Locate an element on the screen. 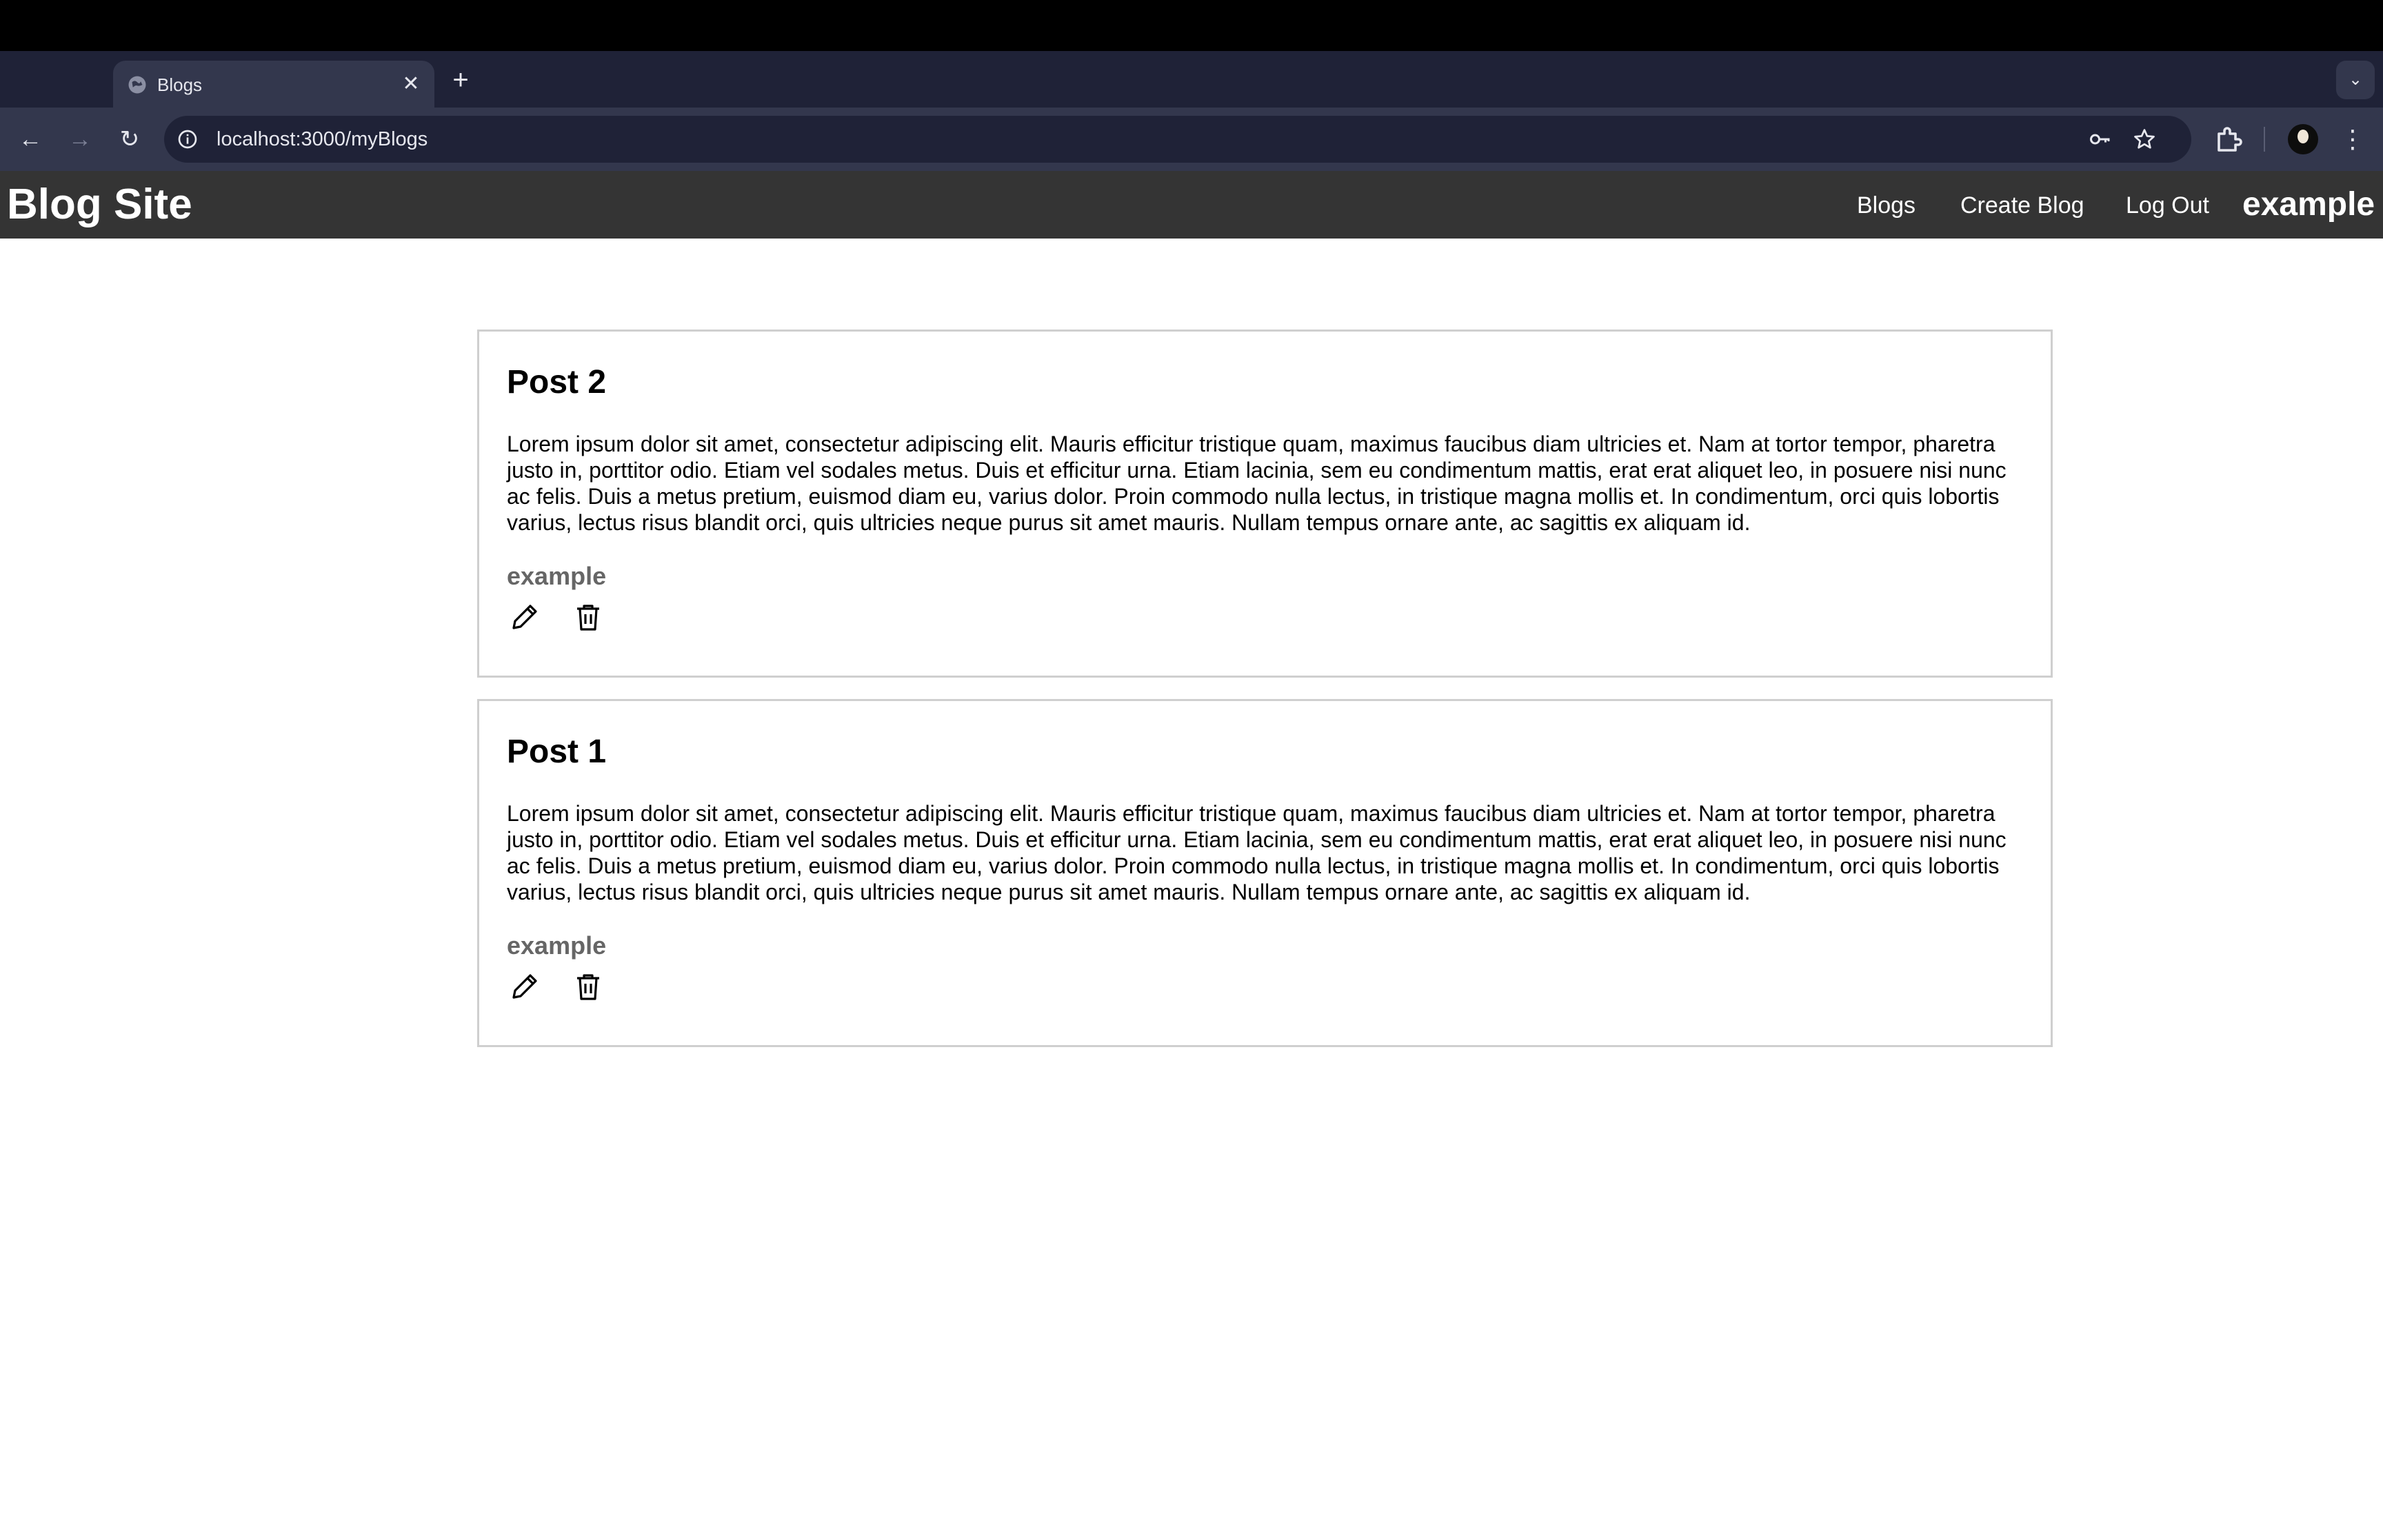 This screenshot has height=1540, width=2383. tab-close-icon: ✕ is located at coordinates (411, 84).